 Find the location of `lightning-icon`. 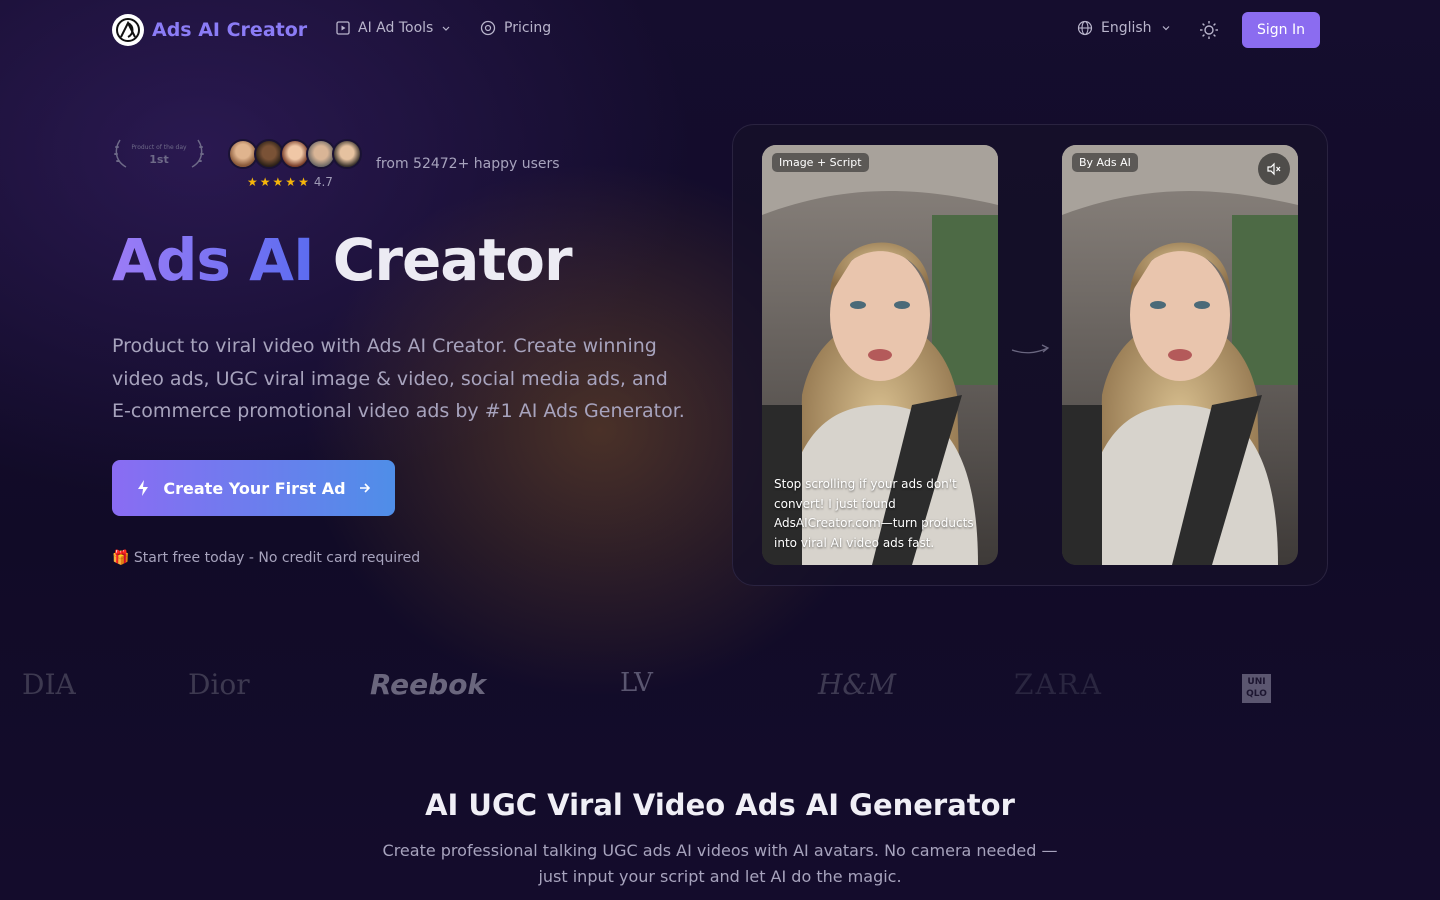

lightning-icon is located at coordinates (143, 488).